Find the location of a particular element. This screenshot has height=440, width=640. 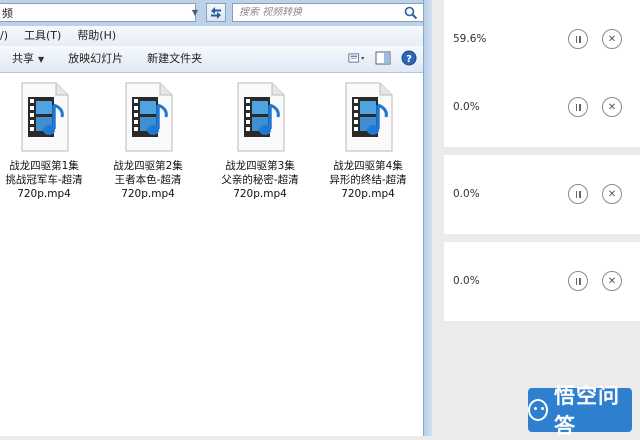

address-row: 频 ▼ 搜索 视频转换 is located at coordinates (212, 13).